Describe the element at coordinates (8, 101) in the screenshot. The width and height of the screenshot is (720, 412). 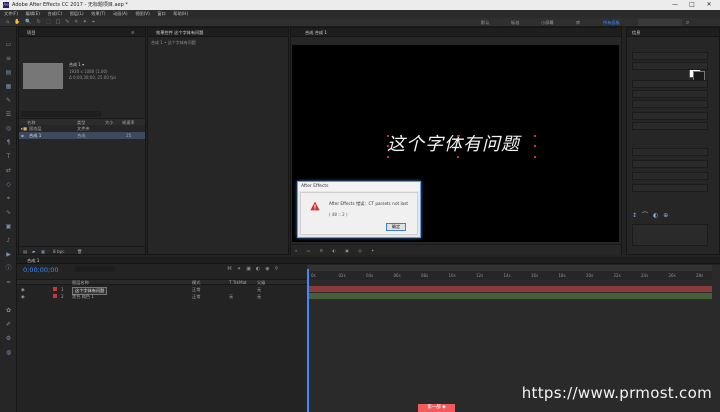
I see `brush-icon: ✎` at that location.